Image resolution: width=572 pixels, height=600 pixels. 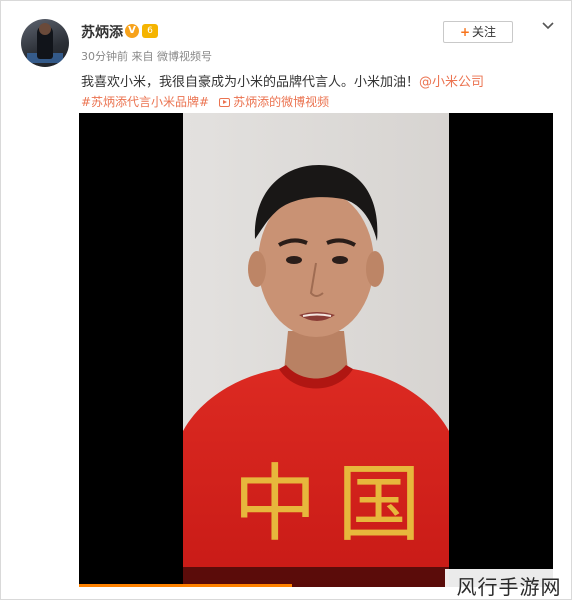 I want to click on author-name: 苏炳添, so click(x=102, y=32).